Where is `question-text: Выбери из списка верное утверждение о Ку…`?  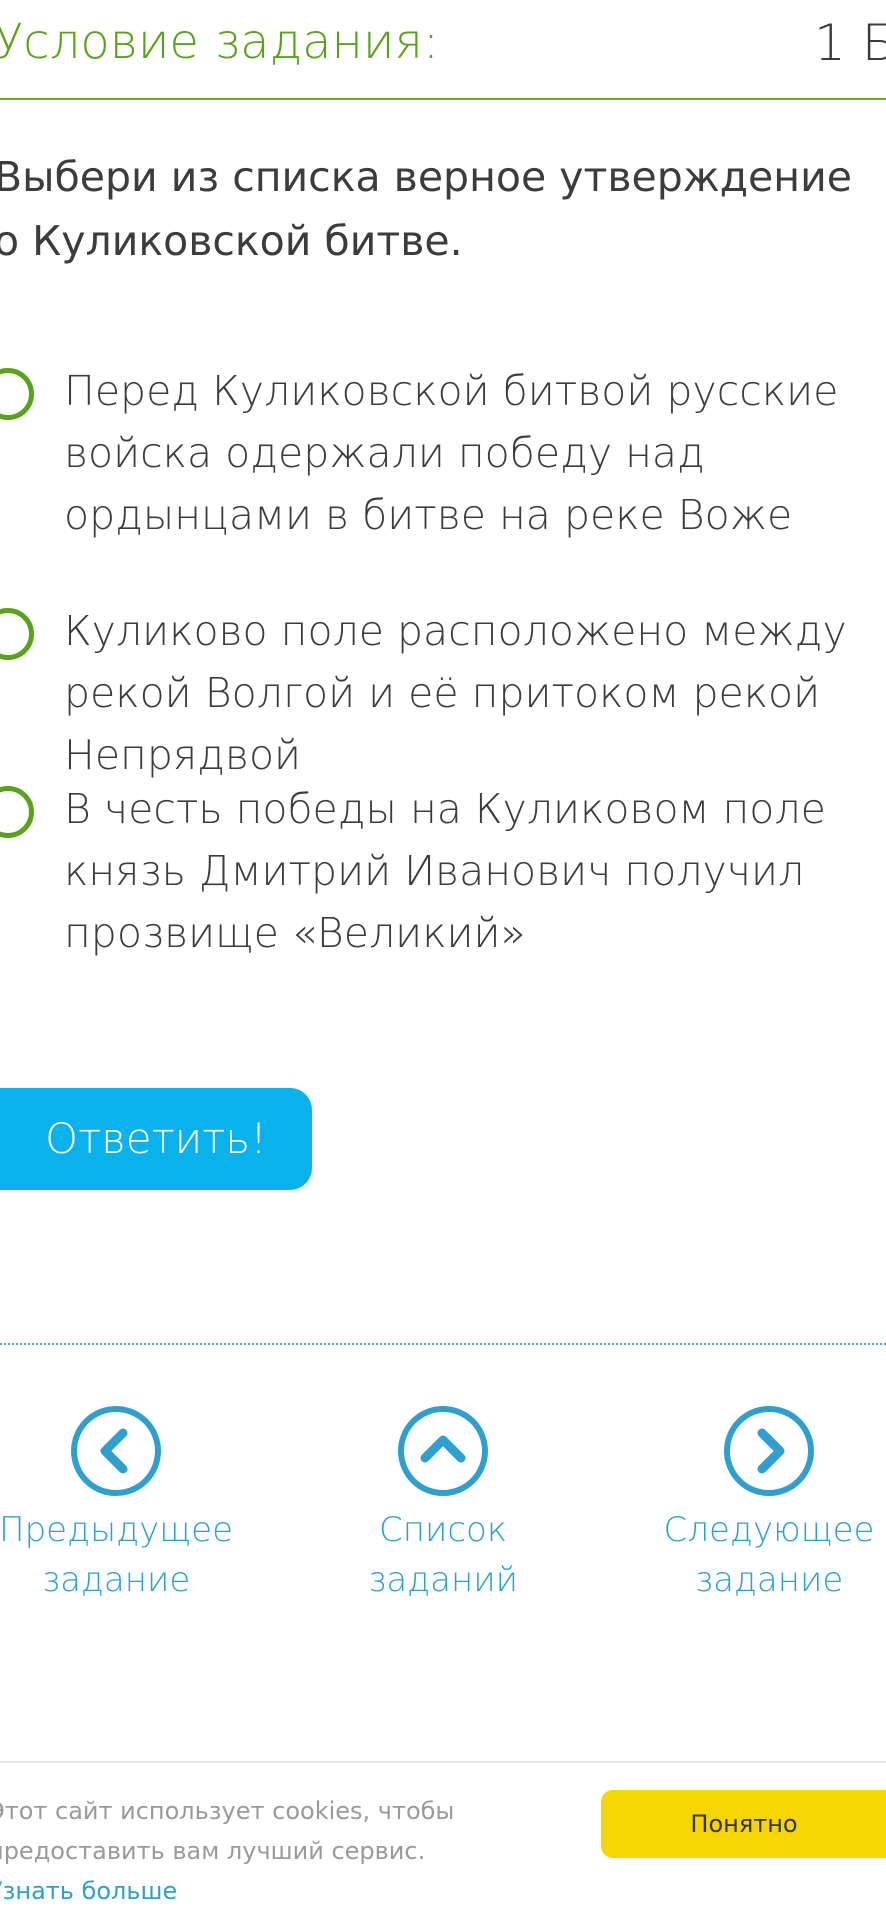 question-text: Выбери из списка верное утверждение о Ку… is located at coordinates (437, 209).